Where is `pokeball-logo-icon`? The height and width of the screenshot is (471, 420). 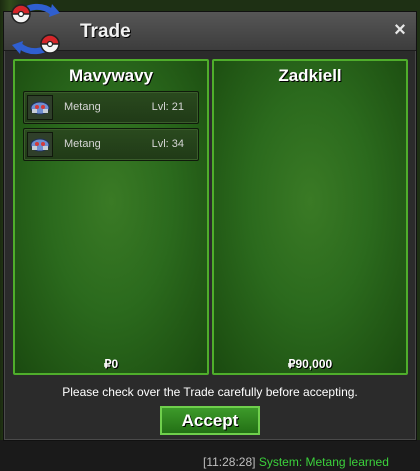
pokeball-logo-icon is located at coordinates (36, 29).